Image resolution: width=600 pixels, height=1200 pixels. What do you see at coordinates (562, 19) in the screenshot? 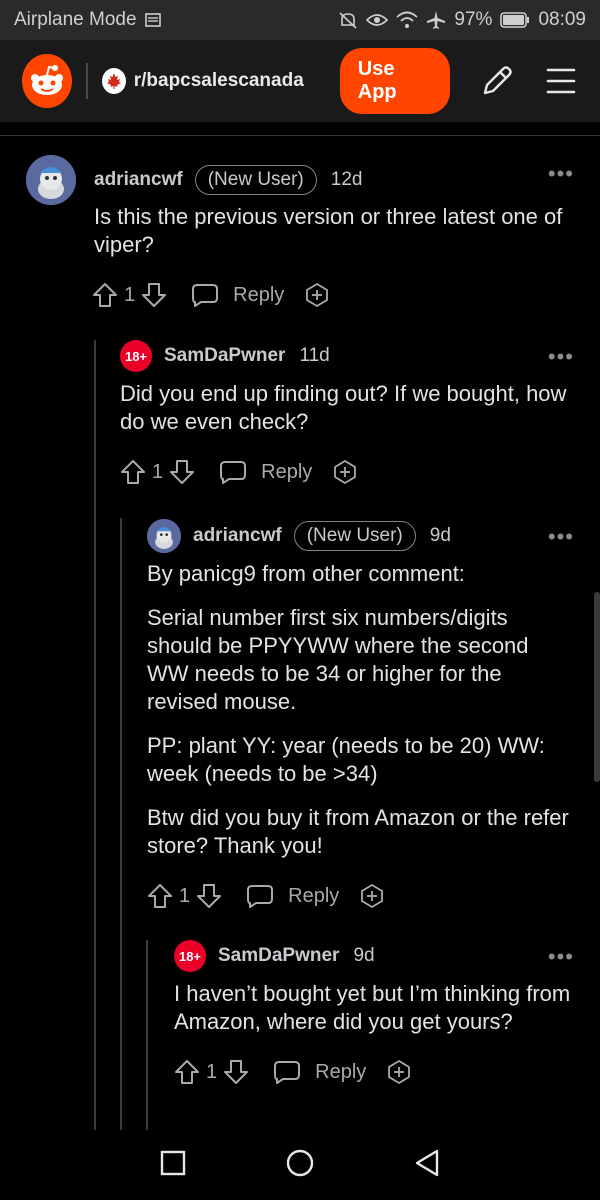
I see `clock: 08:09` at bounding box center [562, 19].